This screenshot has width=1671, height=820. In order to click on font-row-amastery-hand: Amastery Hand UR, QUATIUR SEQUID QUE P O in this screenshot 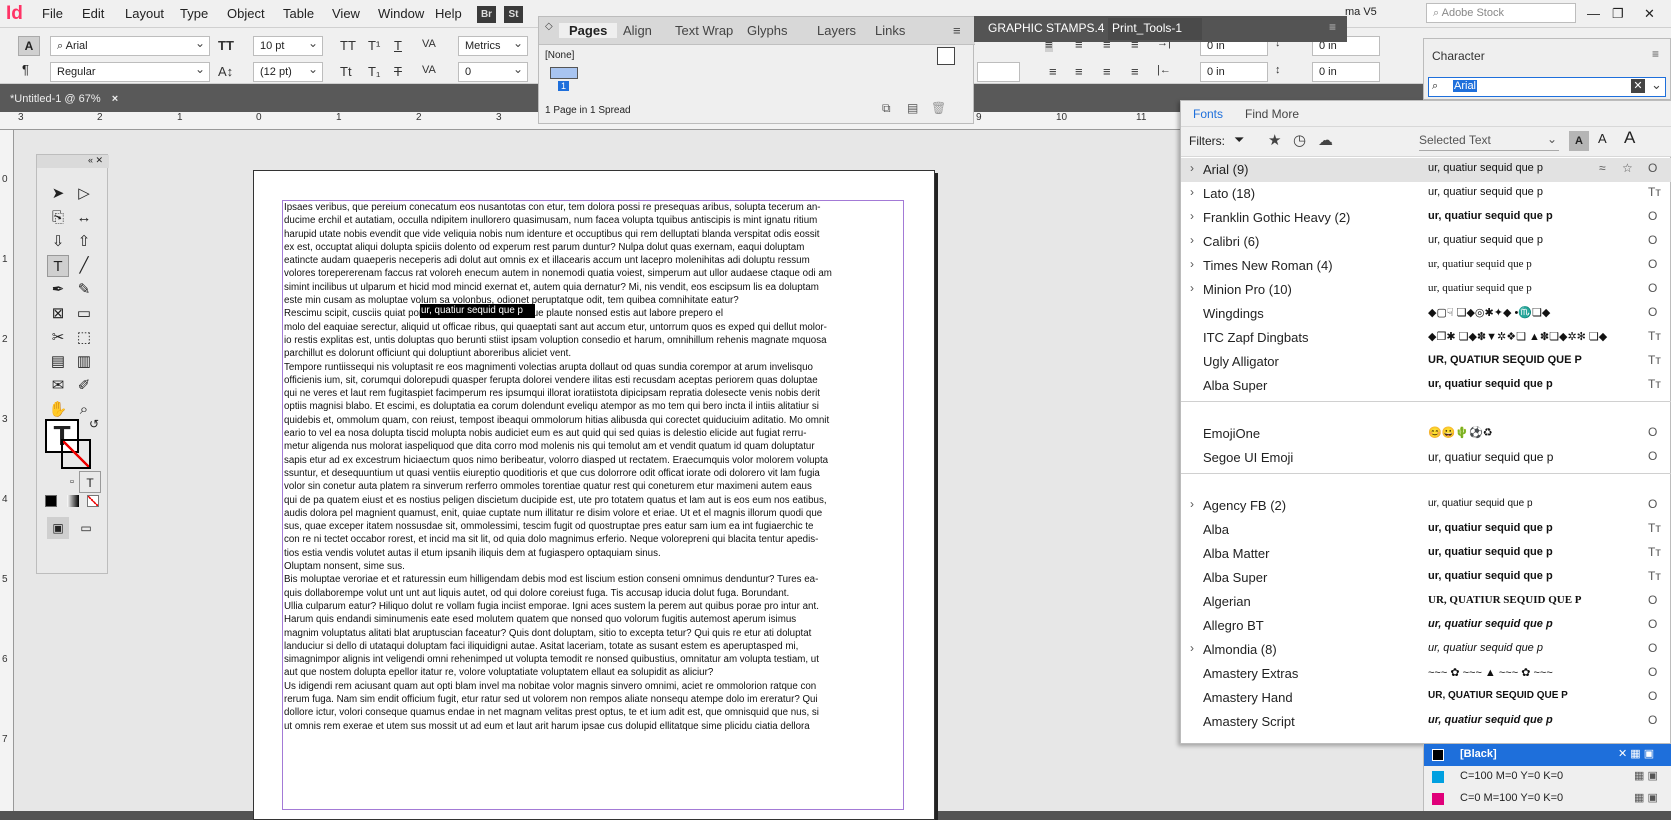, I will do `click(1426, 698)`.